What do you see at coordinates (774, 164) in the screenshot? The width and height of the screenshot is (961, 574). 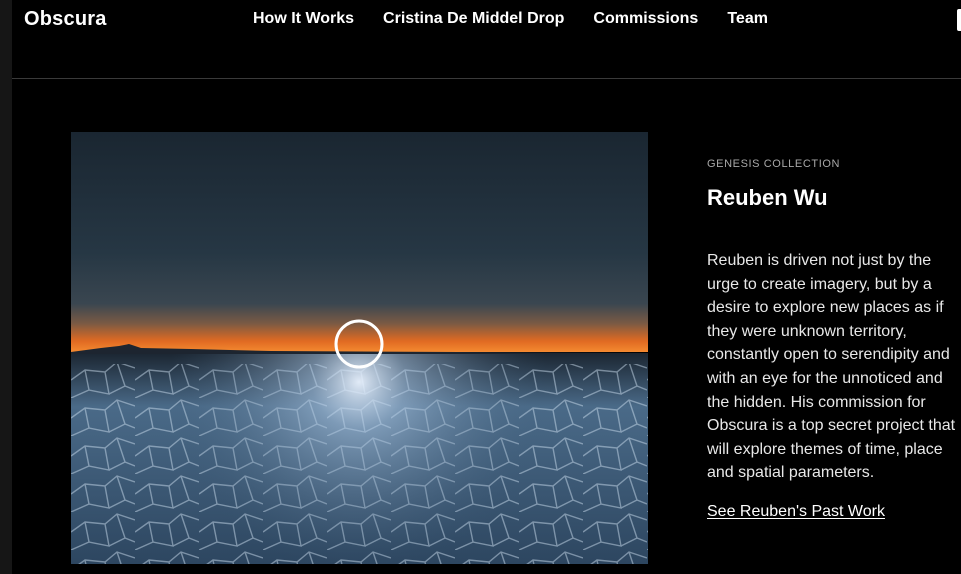 I see `collection-label: GENESIS COLLECTION` at bounding box center [774, 164].